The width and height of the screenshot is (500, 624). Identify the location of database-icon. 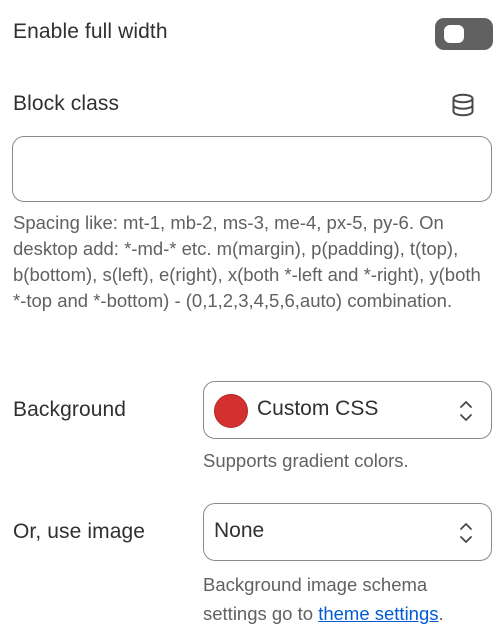
(463, 105).